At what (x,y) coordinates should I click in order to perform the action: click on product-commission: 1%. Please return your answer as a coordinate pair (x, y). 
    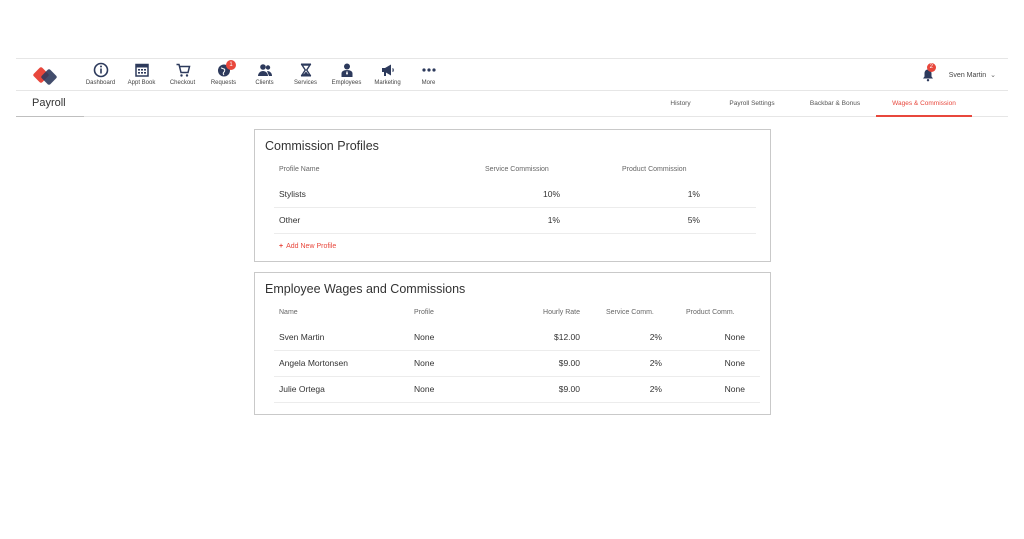
    Looking at the image, I should click on (693, 194).